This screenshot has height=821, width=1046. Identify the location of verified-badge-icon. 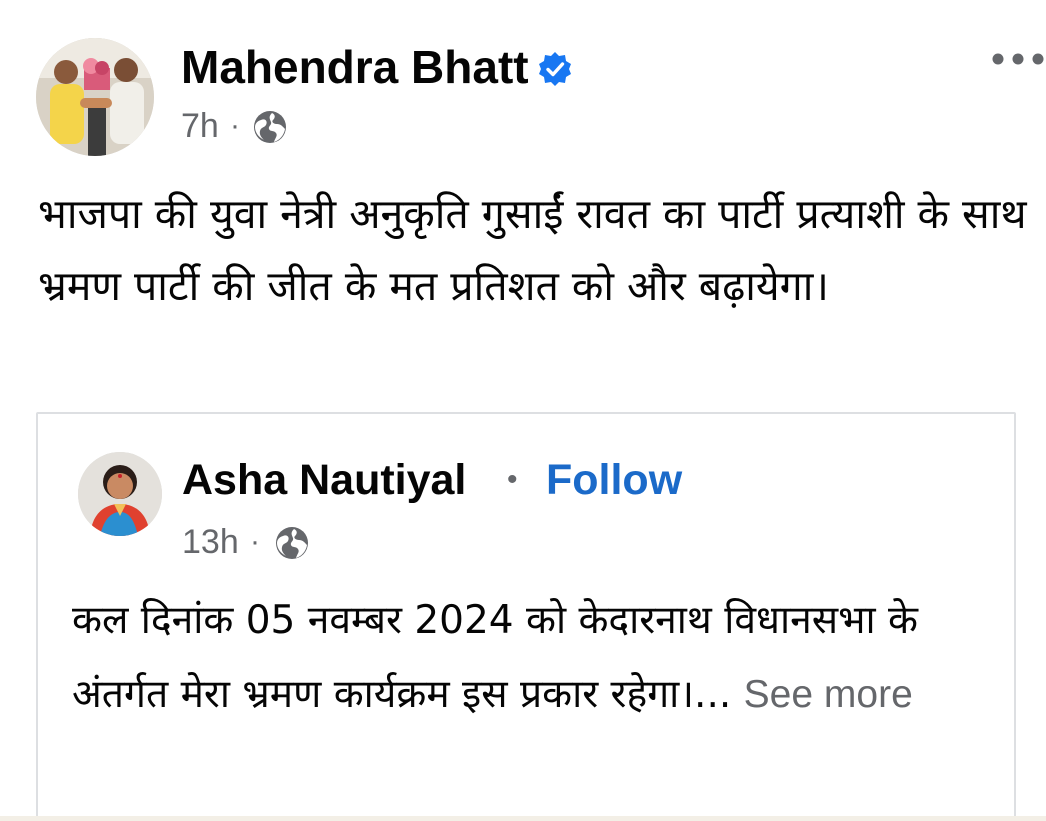
(555, 69).